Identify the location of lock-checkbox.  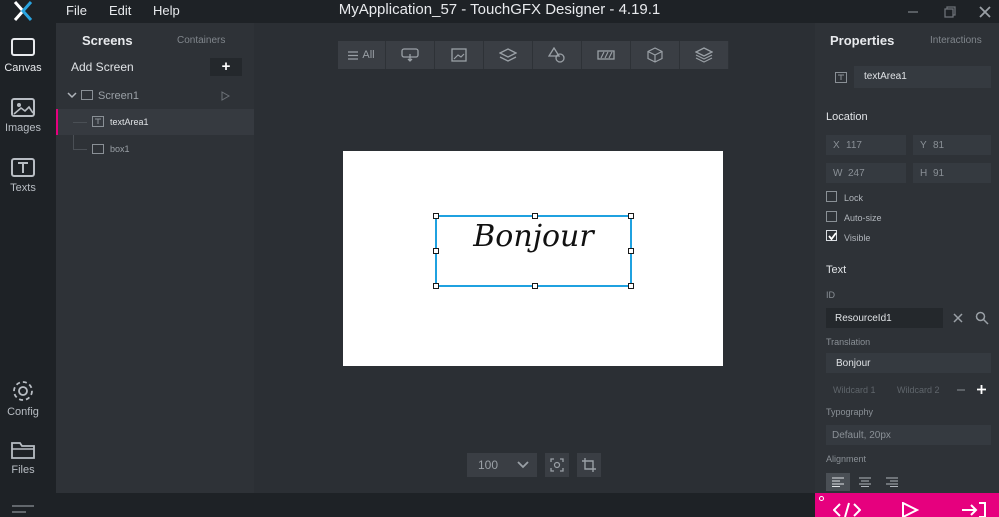
(831, 196).